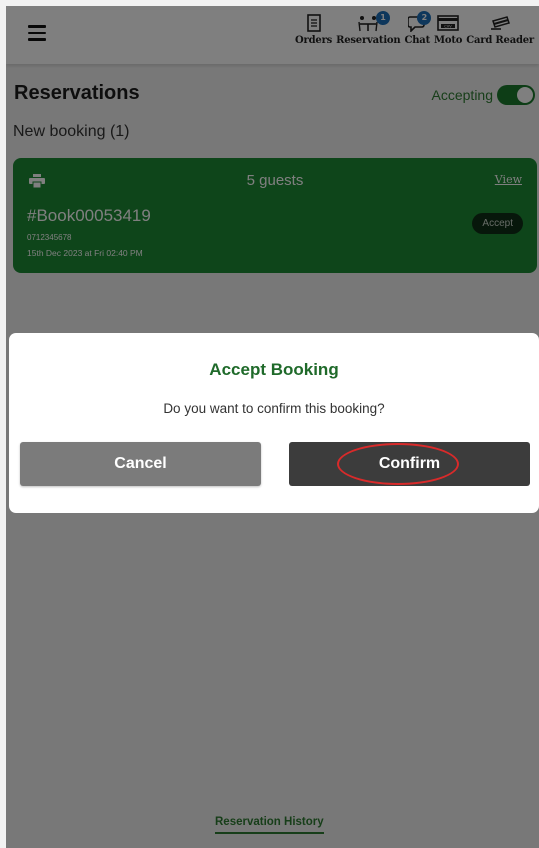  I want to click on dialog-message: Do you want to confirm this booking?, so click(274, 408).